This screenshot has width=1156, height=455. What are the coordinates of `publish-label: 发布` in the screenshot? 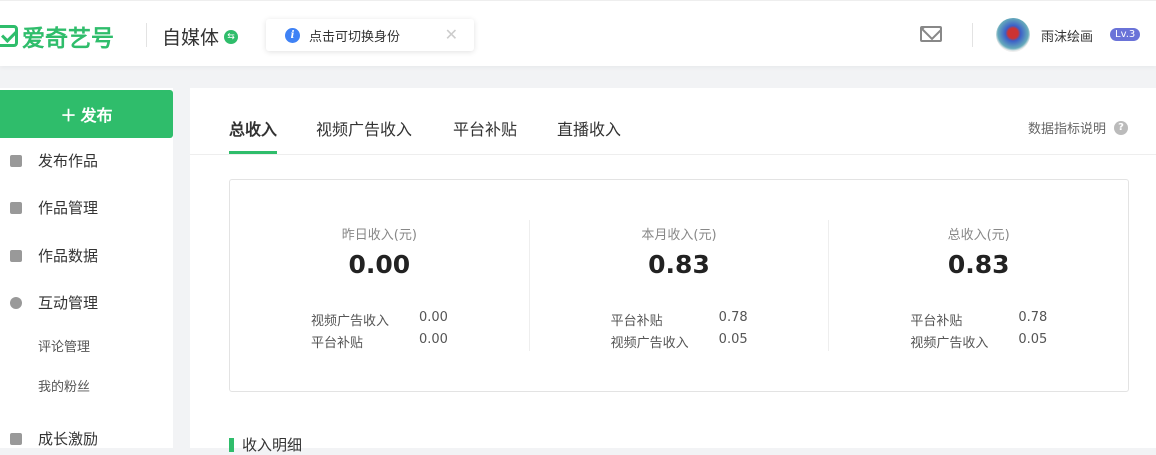 It's located at (96, 115).